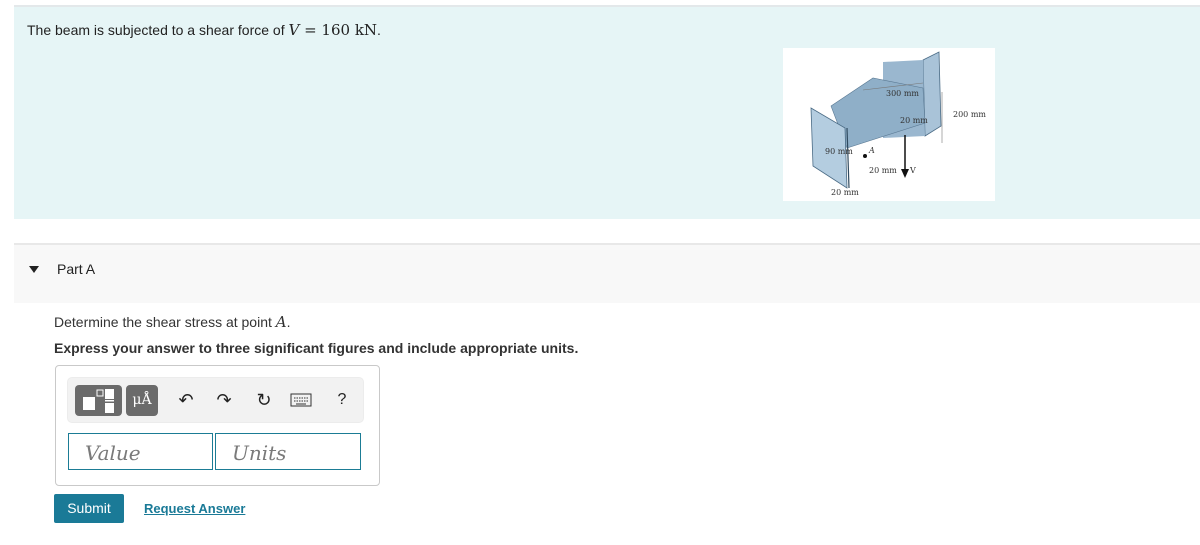  Describe the element at coordinates (338, 30) in the screenshot. I see `math-value: = 160 kN` at that location.